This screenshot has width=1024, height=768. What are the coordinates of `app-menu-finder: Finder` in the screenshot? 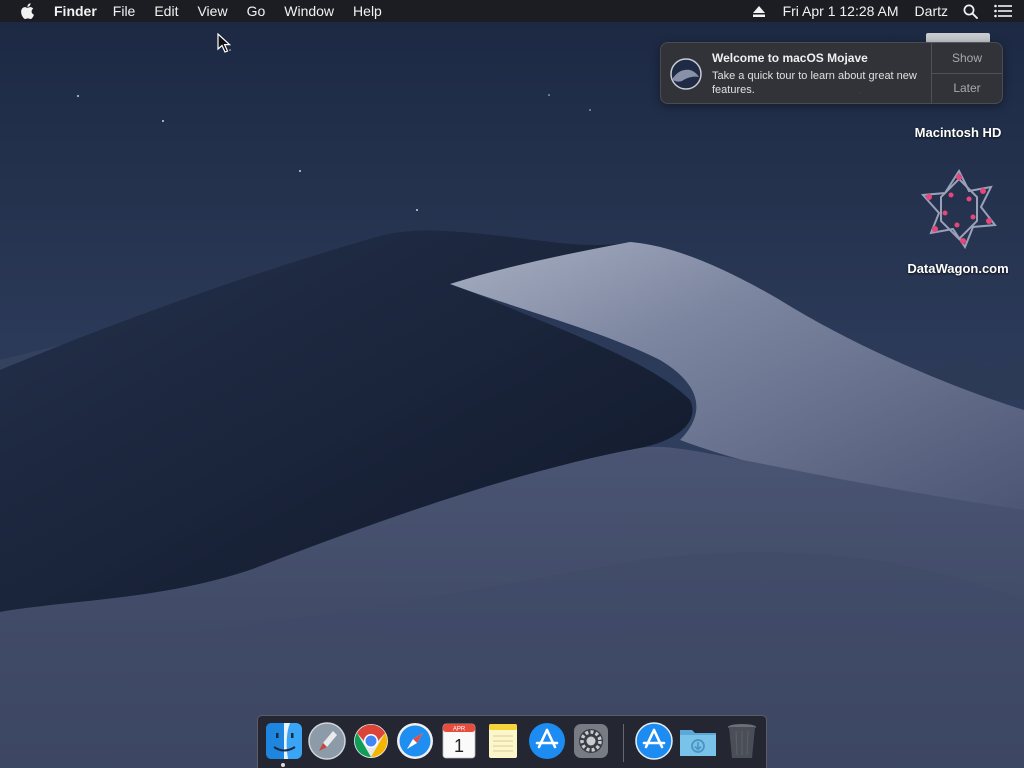 It's located at (75, 11).